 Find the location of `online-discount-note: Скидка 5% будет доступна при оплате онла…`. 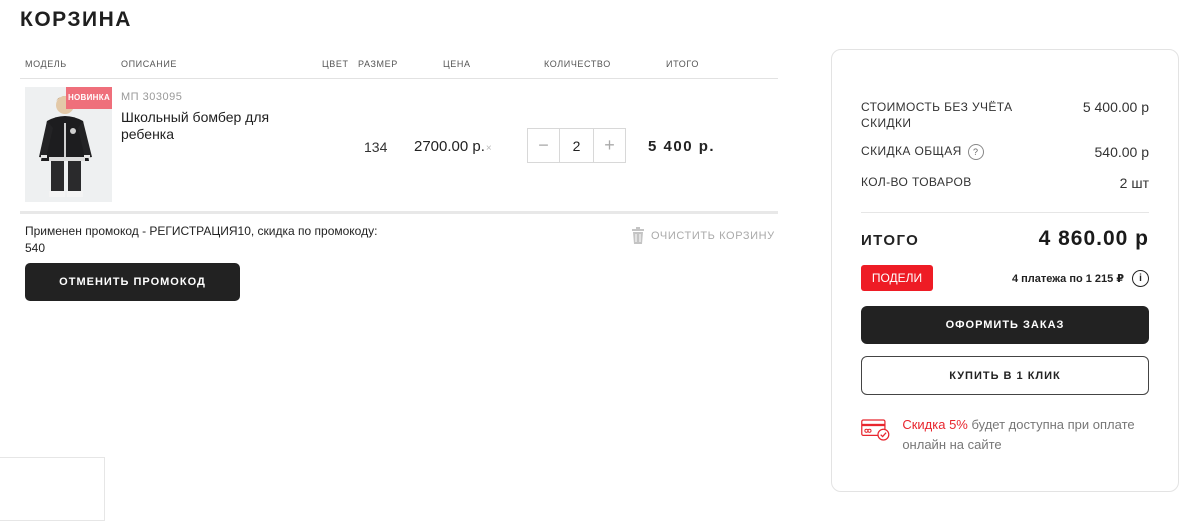

online-discount-note: Скидка 5% будет доступна при оплате онла… is located at coordinates (1011, 435).